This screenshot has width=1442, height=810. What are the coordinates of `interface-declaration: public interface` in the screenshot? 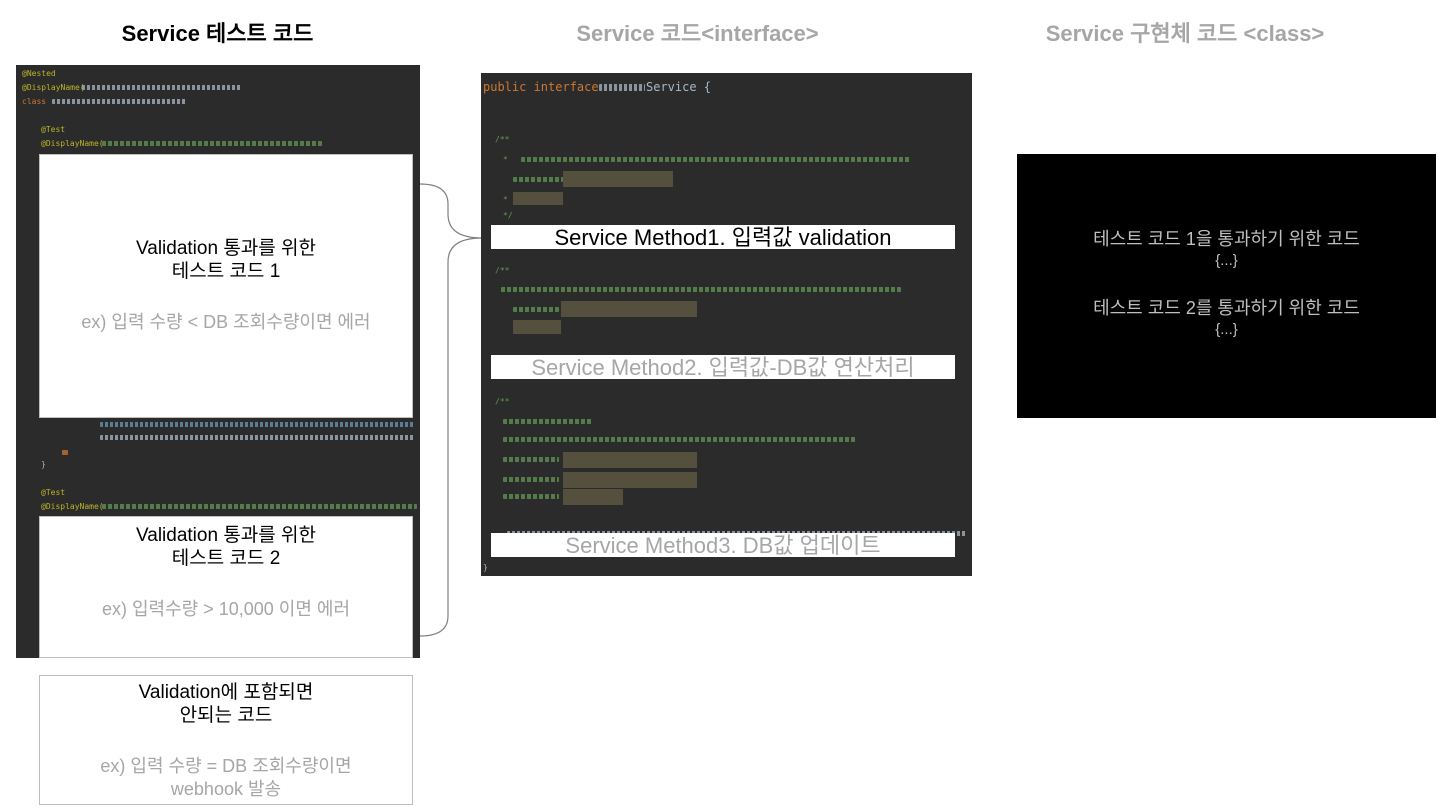 It's located at (541, 87).